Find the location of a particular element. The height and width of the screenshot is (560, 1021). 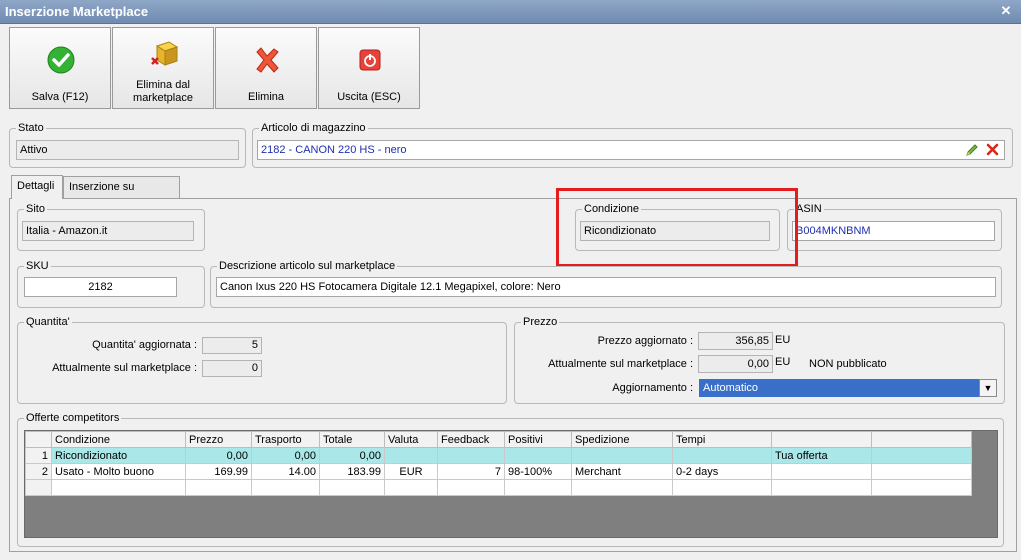

exit-button: Uscita (ESC) is located at coordinates (369, 68).